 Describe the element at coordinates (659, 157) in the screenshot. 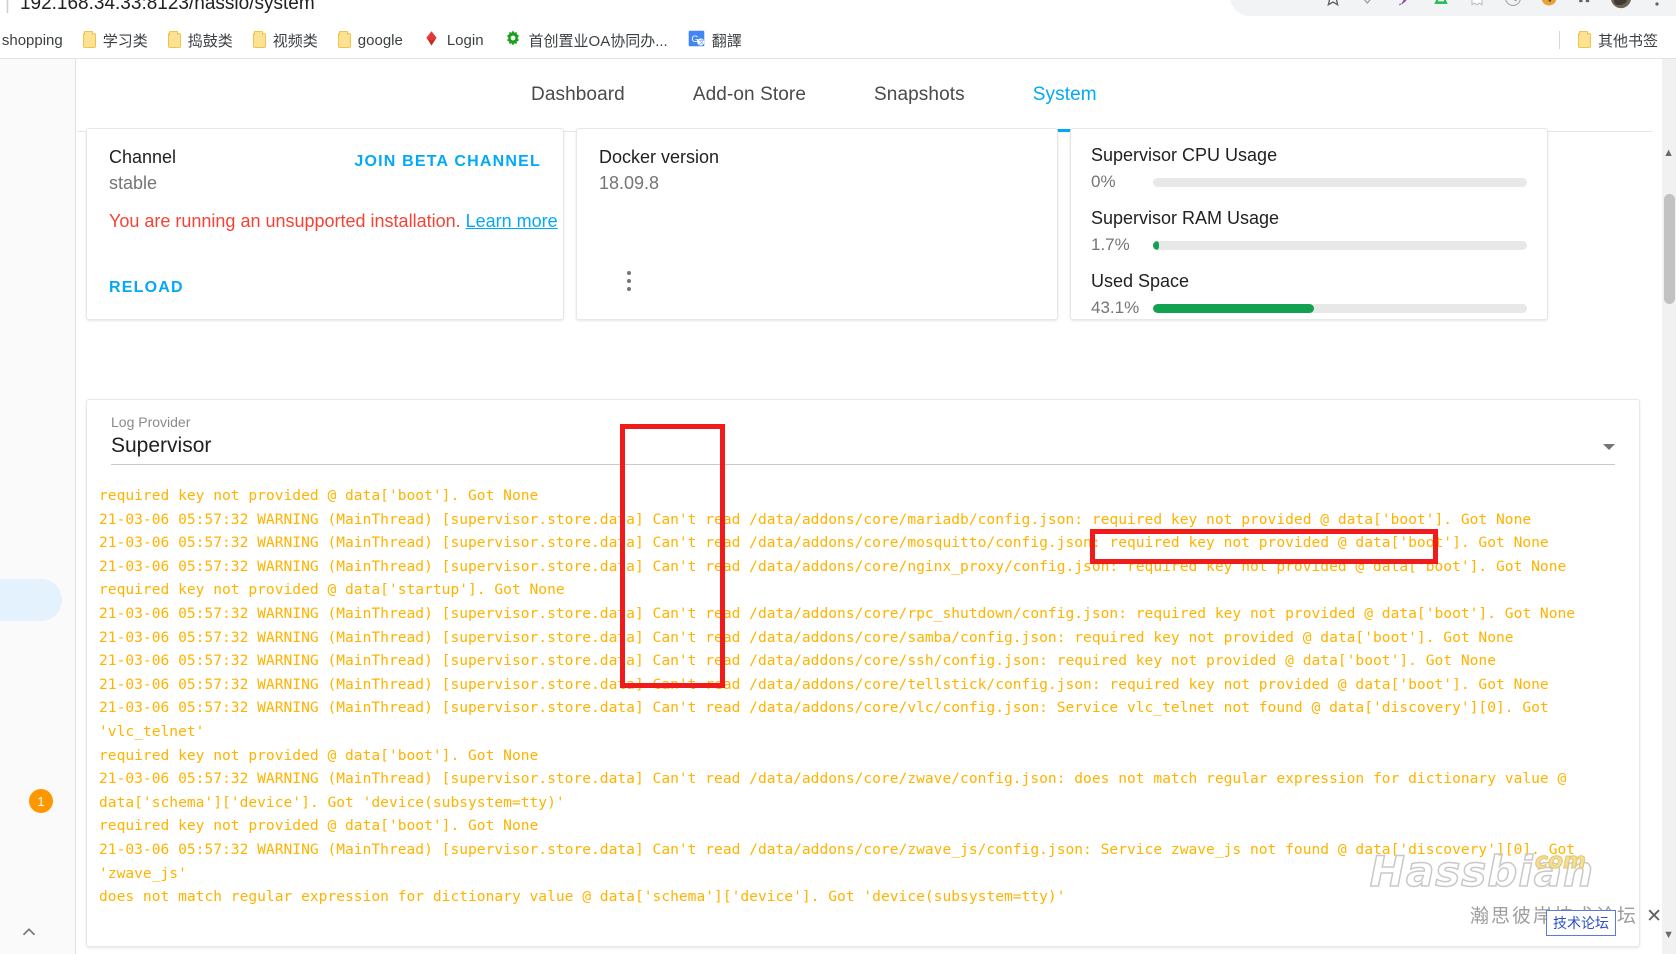

I see `docker-version-label: Docker version` at that location.